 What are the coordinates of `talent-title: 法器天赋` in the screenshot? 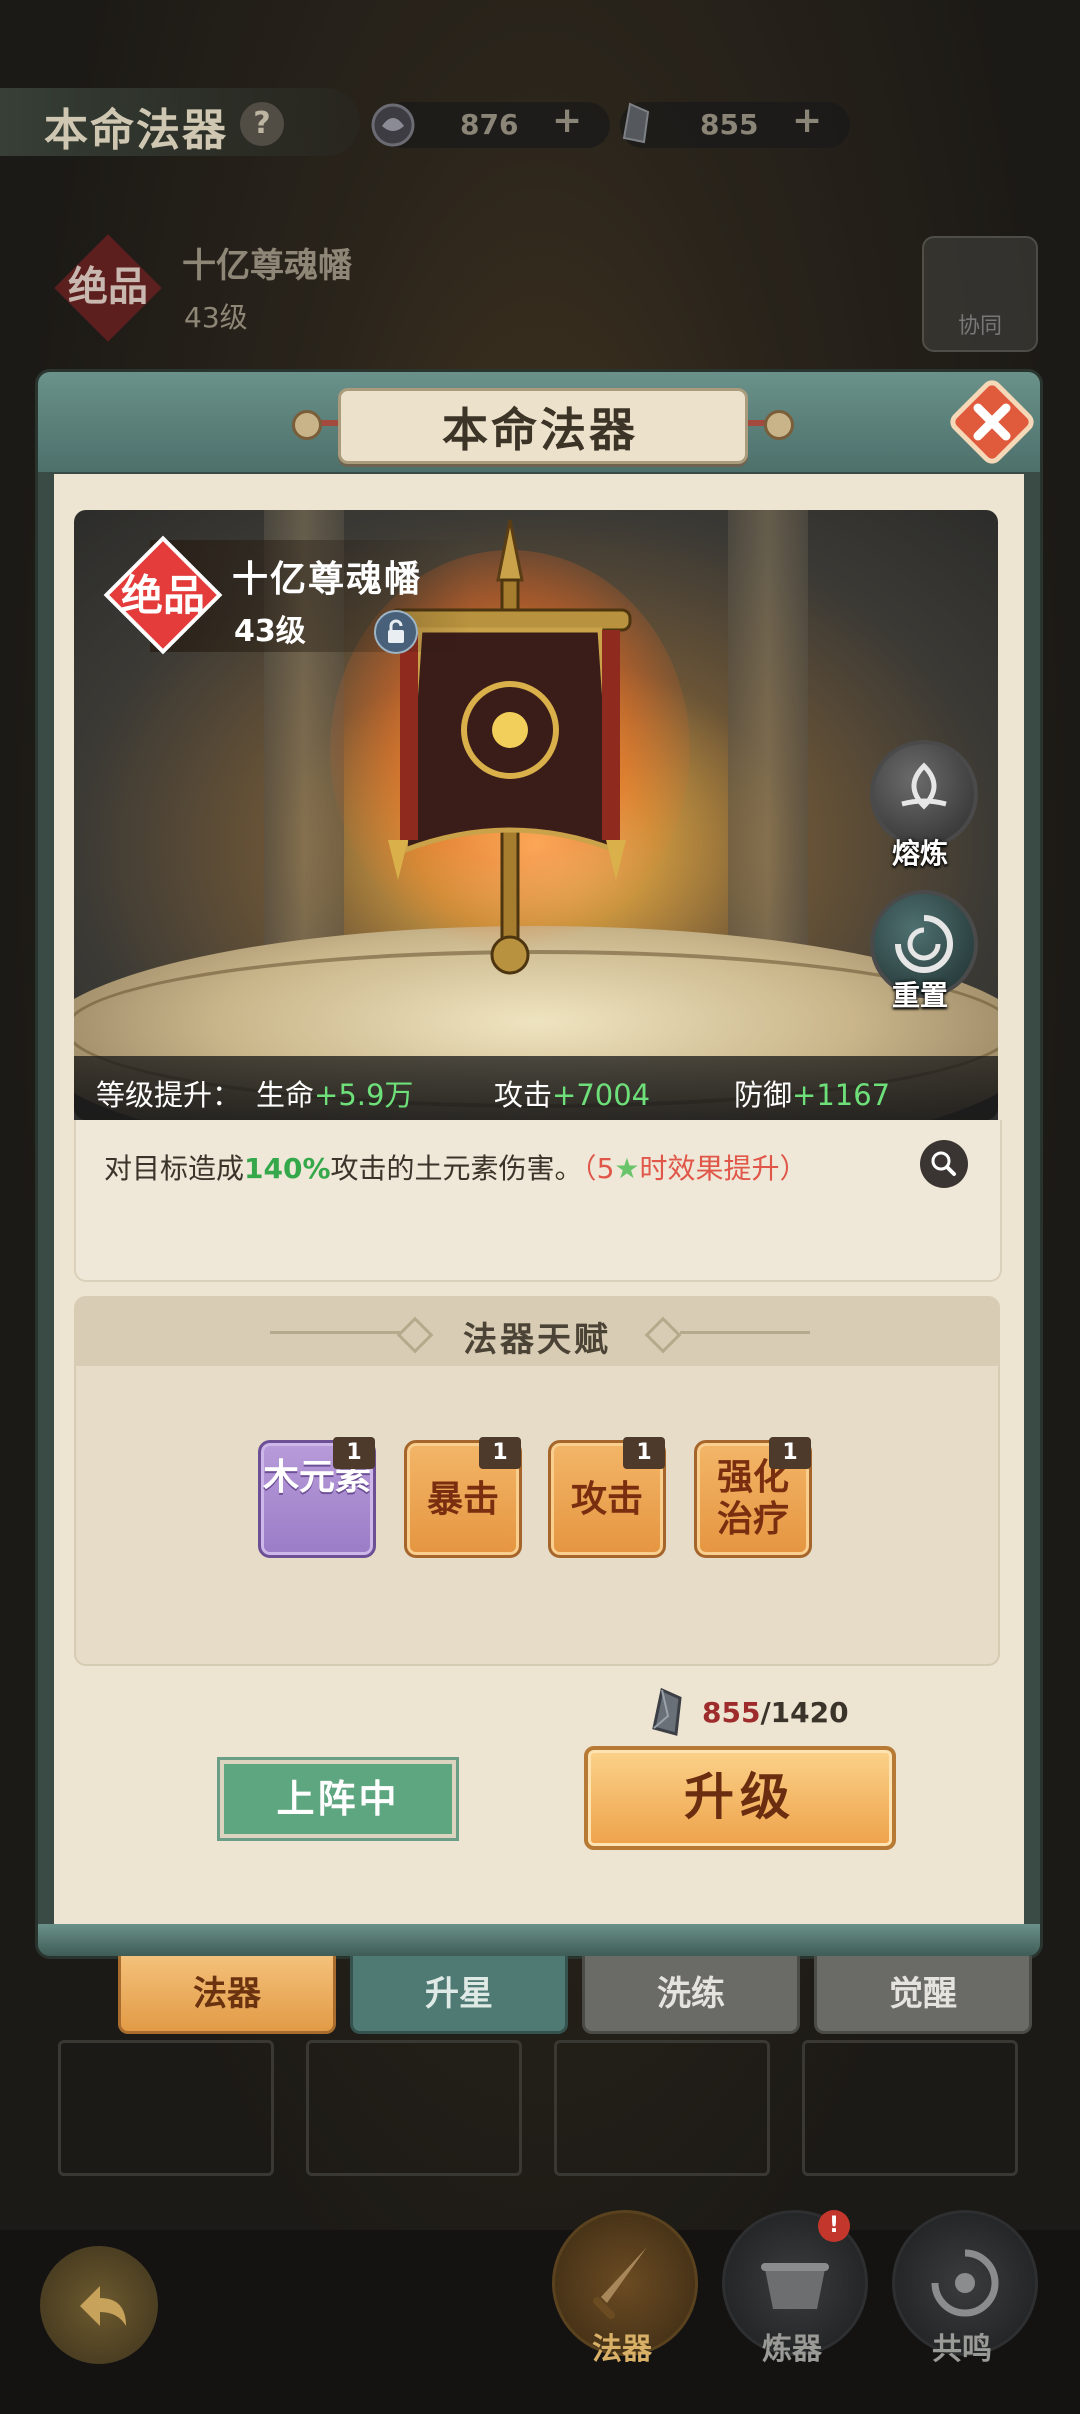 It's located at (537, 1340).